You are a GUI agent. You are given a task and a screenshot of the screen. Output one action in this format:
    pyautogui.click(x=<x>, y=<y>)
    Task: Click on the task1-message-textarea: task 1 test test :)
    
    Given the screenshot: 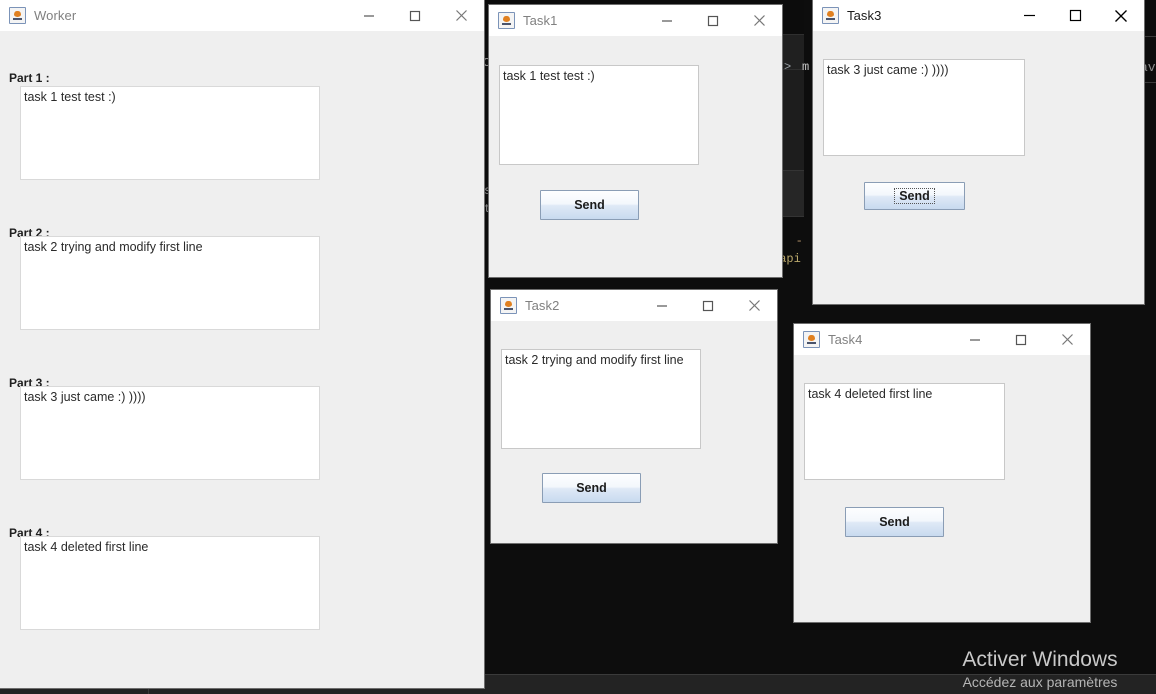 What is the action you would take?
    pyautogui.click(x=599, y=115)
    